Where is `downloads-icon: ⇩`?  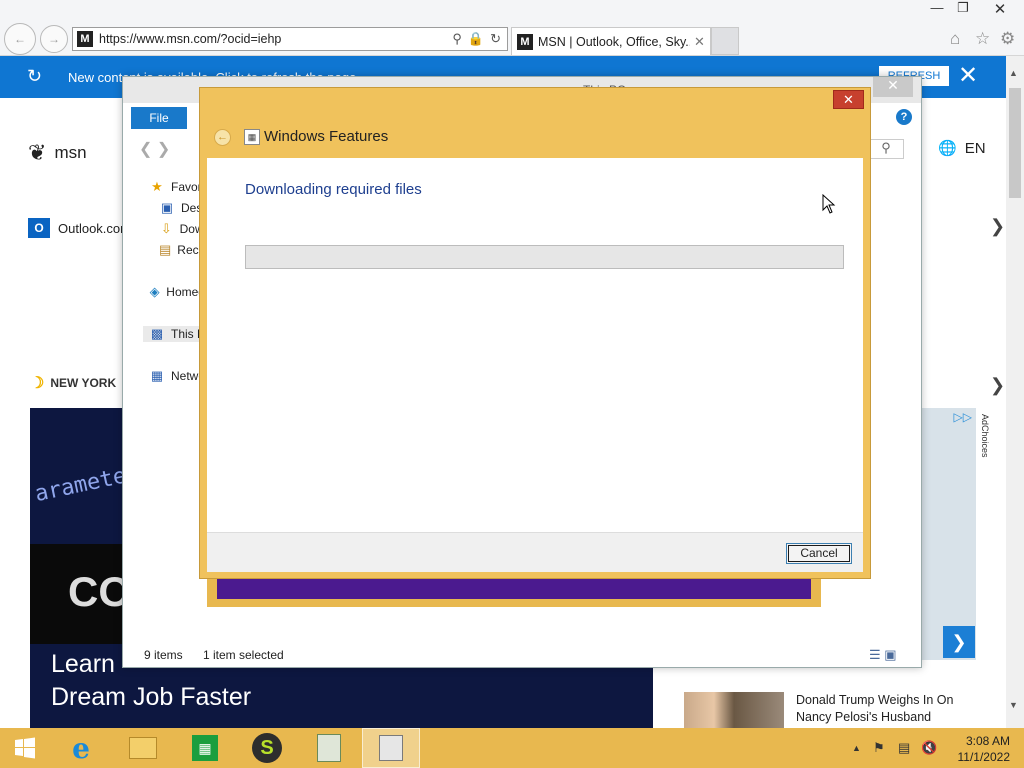
downloads-icon: ⇩ is located at coordinates (166, 228).